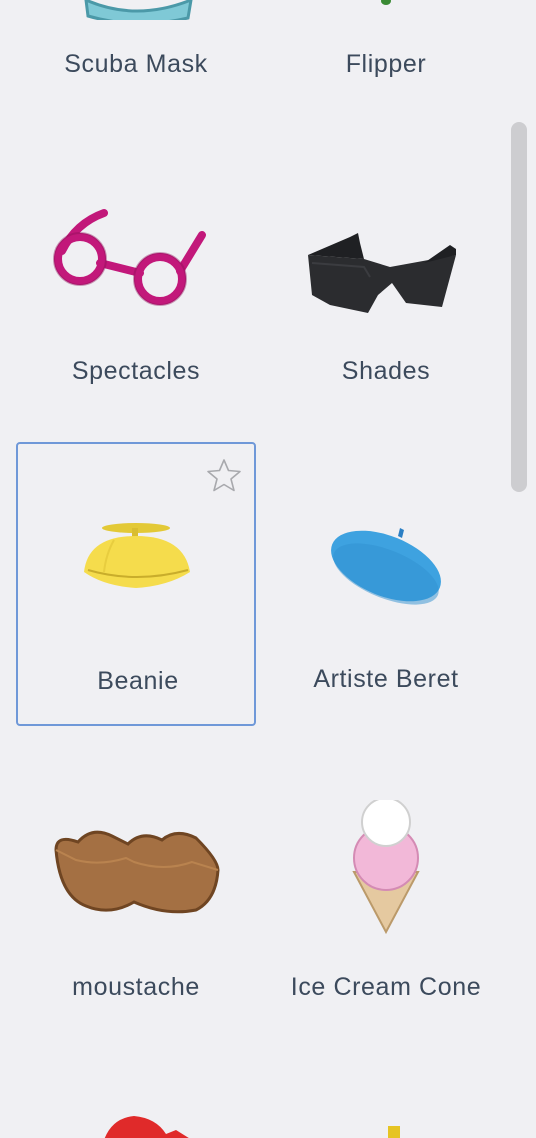 This screenshot has height=1138, width=536. What do you see at coordinates (136, 371) in the screenshot?
I see `shape-label: Spectacles` at bounding box center [136, 371].